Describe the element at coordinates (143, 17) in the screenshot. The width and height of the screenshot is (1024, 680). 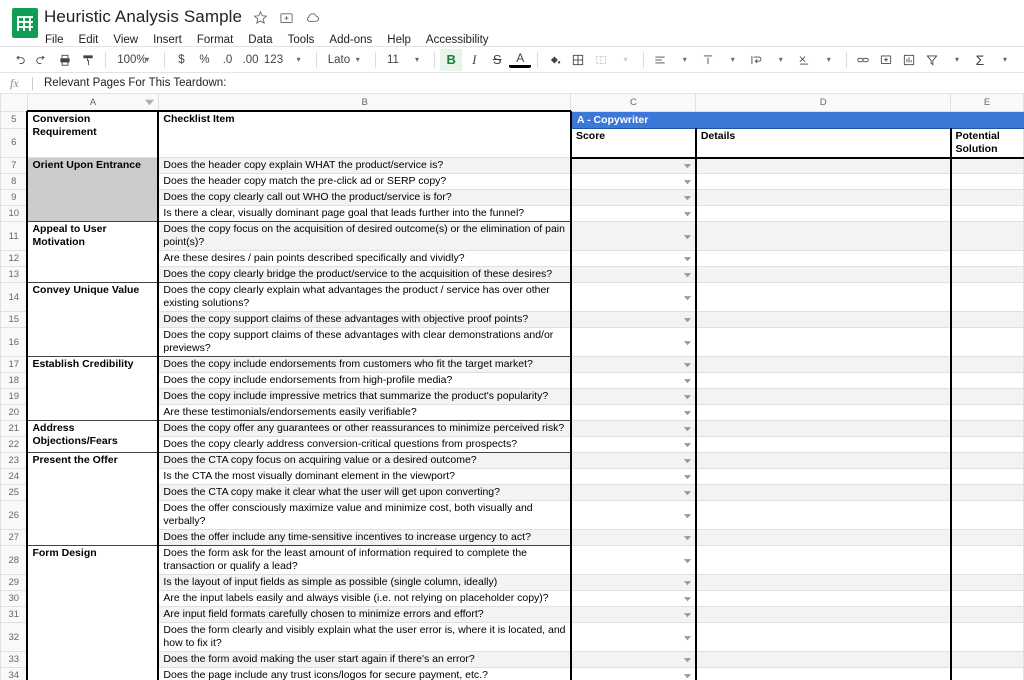
I see `document-title: Heuristic Analysis Sample` at that location.